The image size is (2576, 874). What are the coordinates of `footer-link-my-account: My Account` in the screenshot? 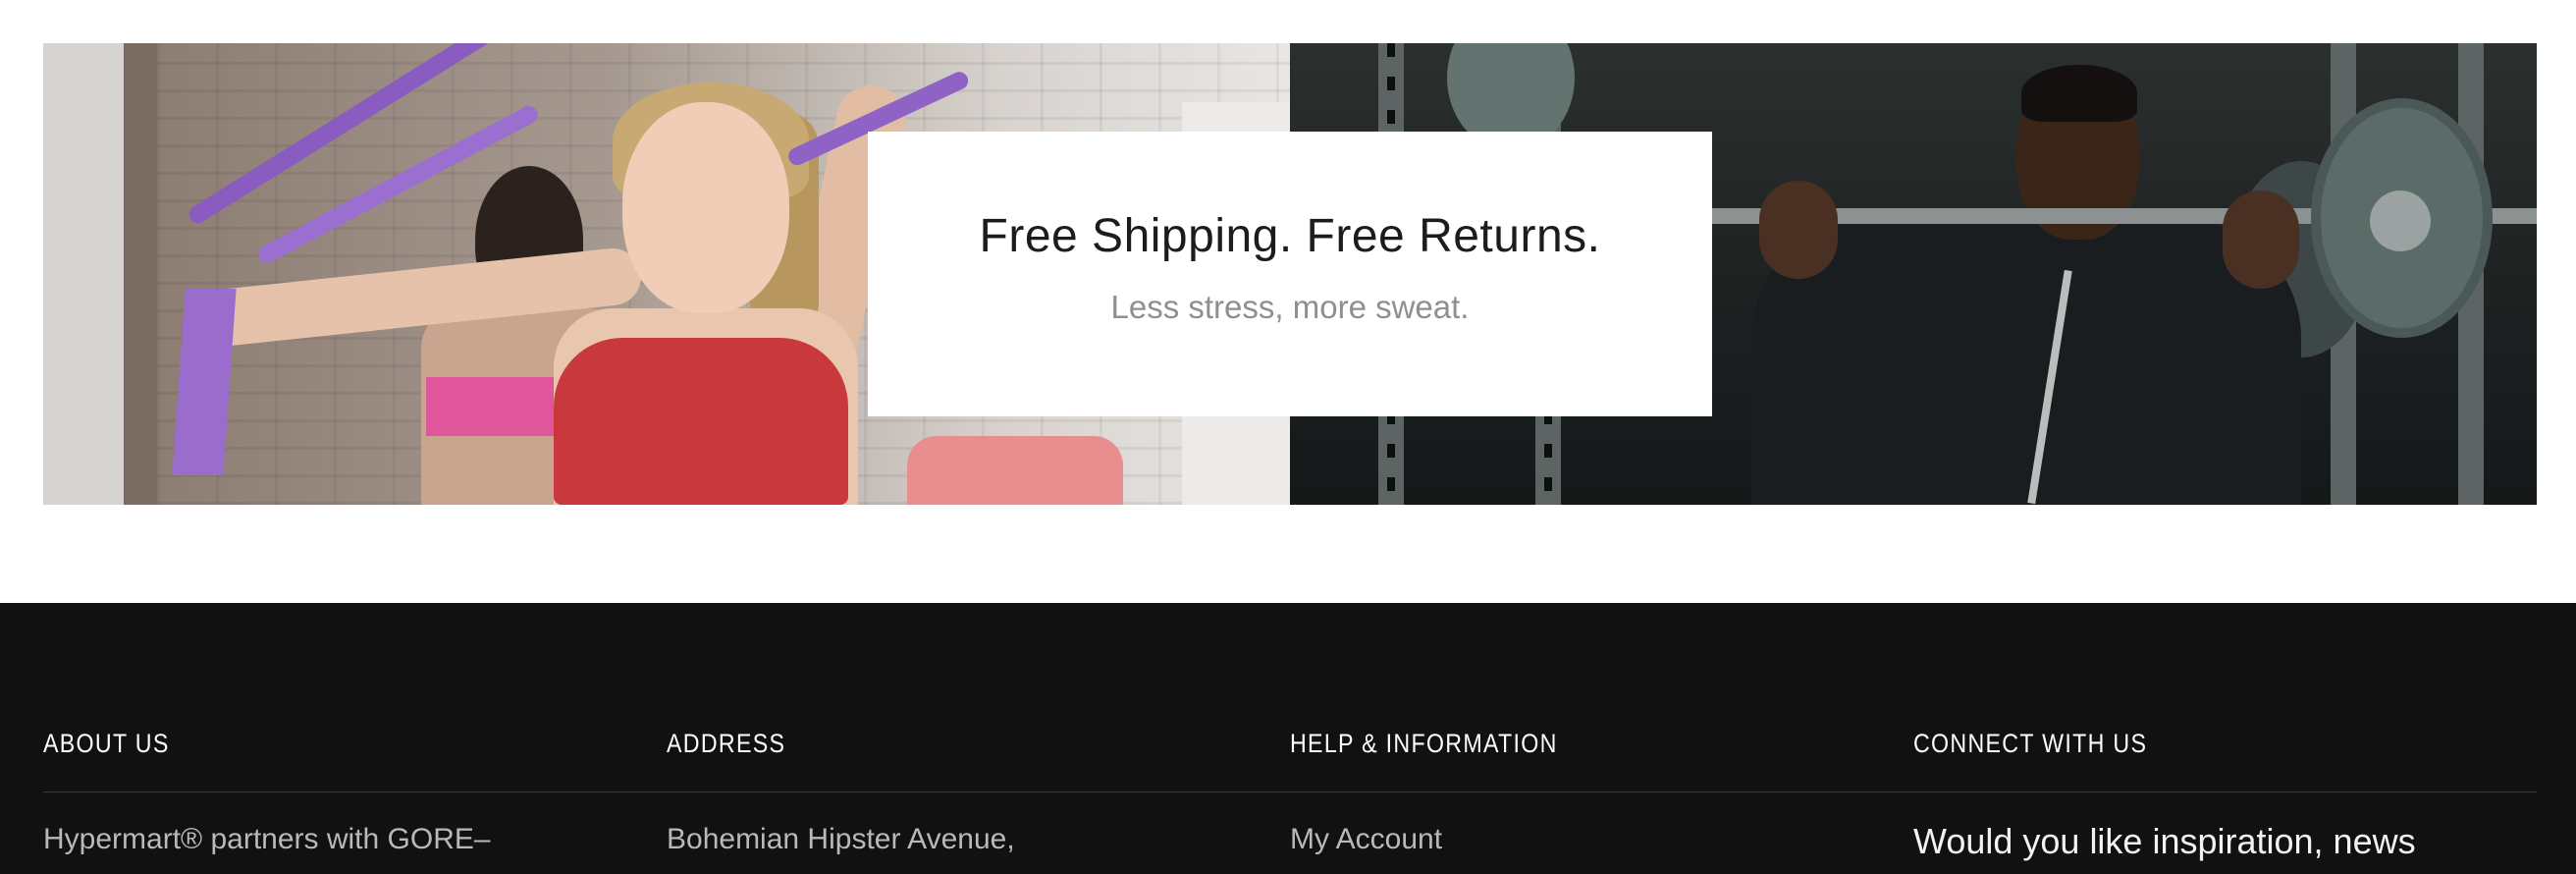 It's located at (1366, 839).